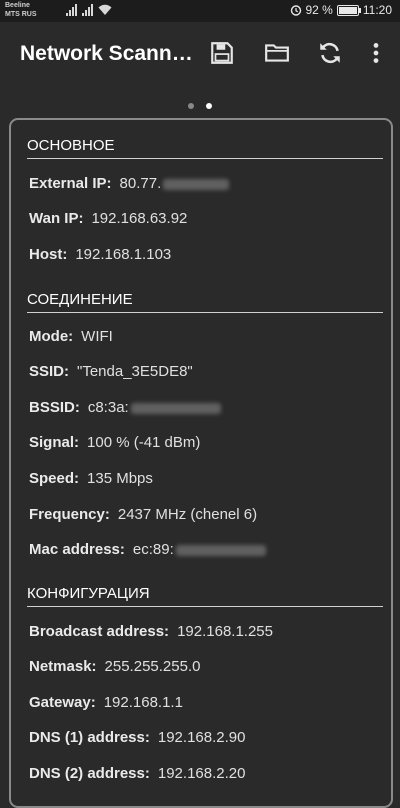 The width and height of the screenshot is (400, 808). What do you see at coordinates (70, 183) in the screenshot?
I see `external-ip-label: External IP:` at bounding box center [70, 183].